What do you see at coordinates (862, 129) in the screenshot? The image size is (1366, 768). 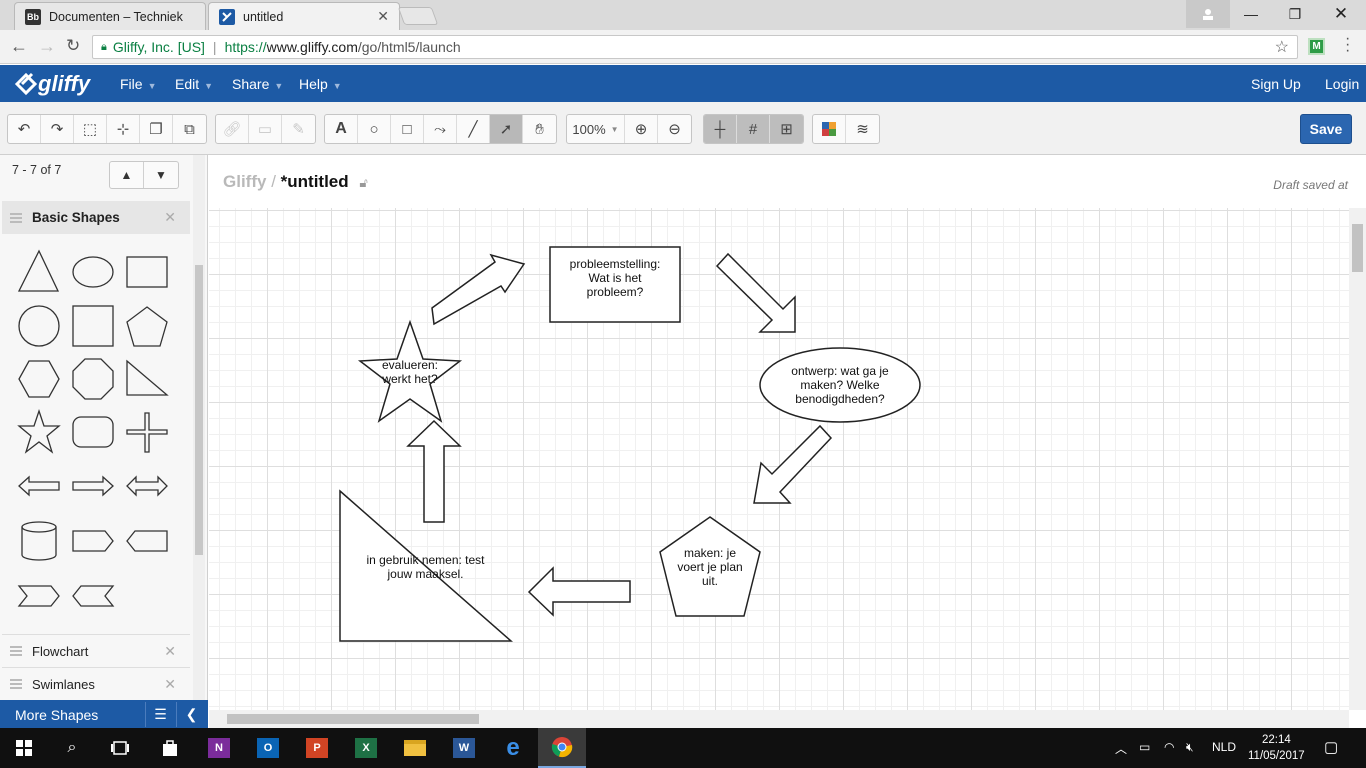 I see `layers-icon: ≋` at bounding box center [862, 129].